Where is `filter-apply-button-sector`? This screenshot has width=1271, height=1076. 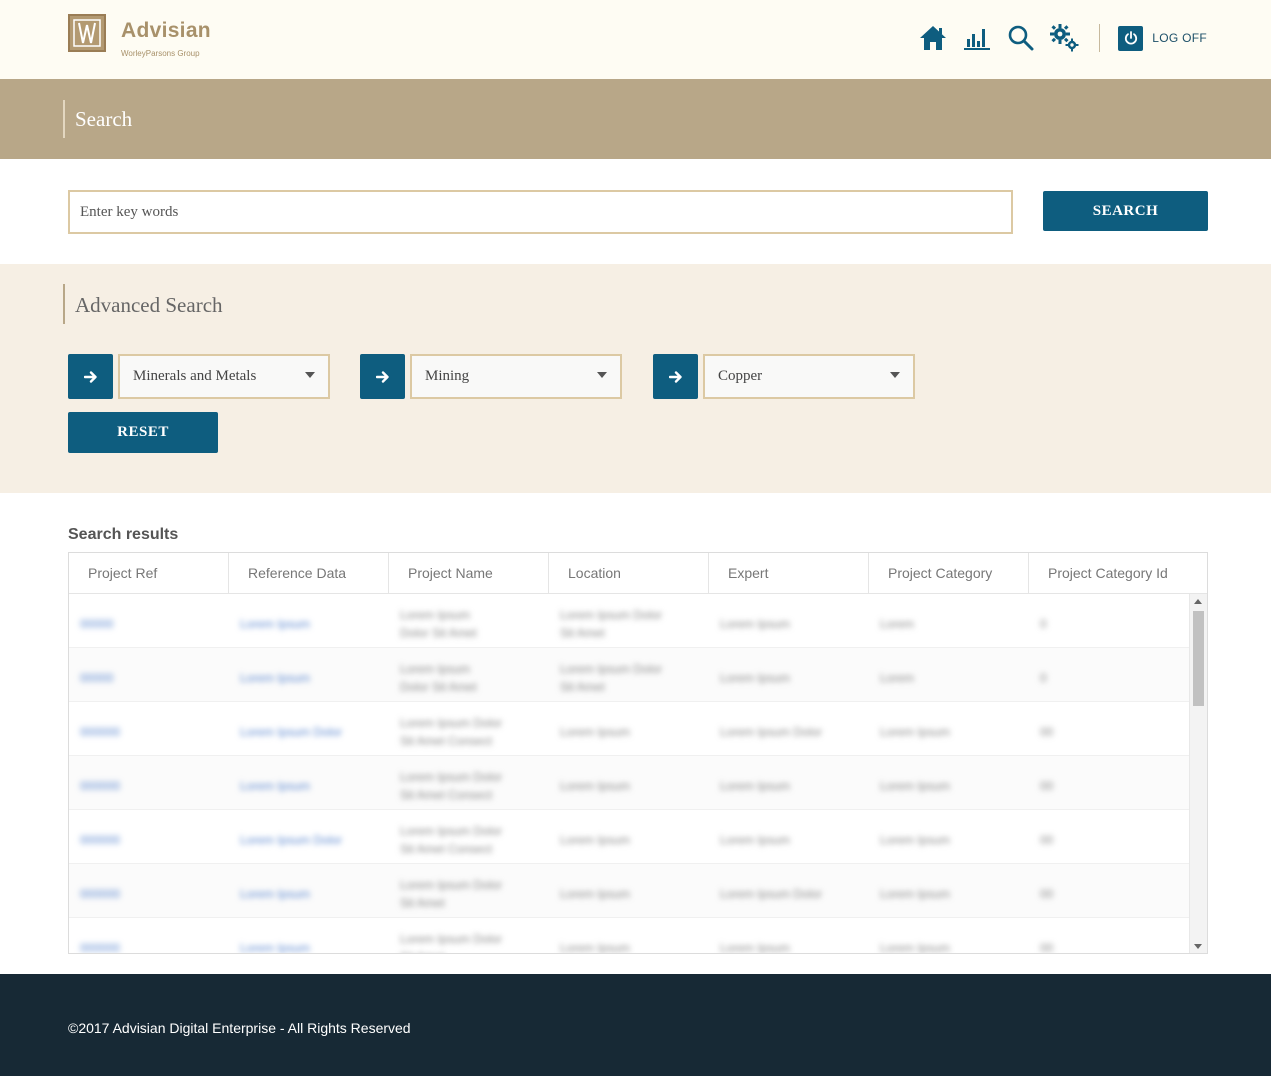
filter-apply-button-sector is located at coordinates (90, 376).